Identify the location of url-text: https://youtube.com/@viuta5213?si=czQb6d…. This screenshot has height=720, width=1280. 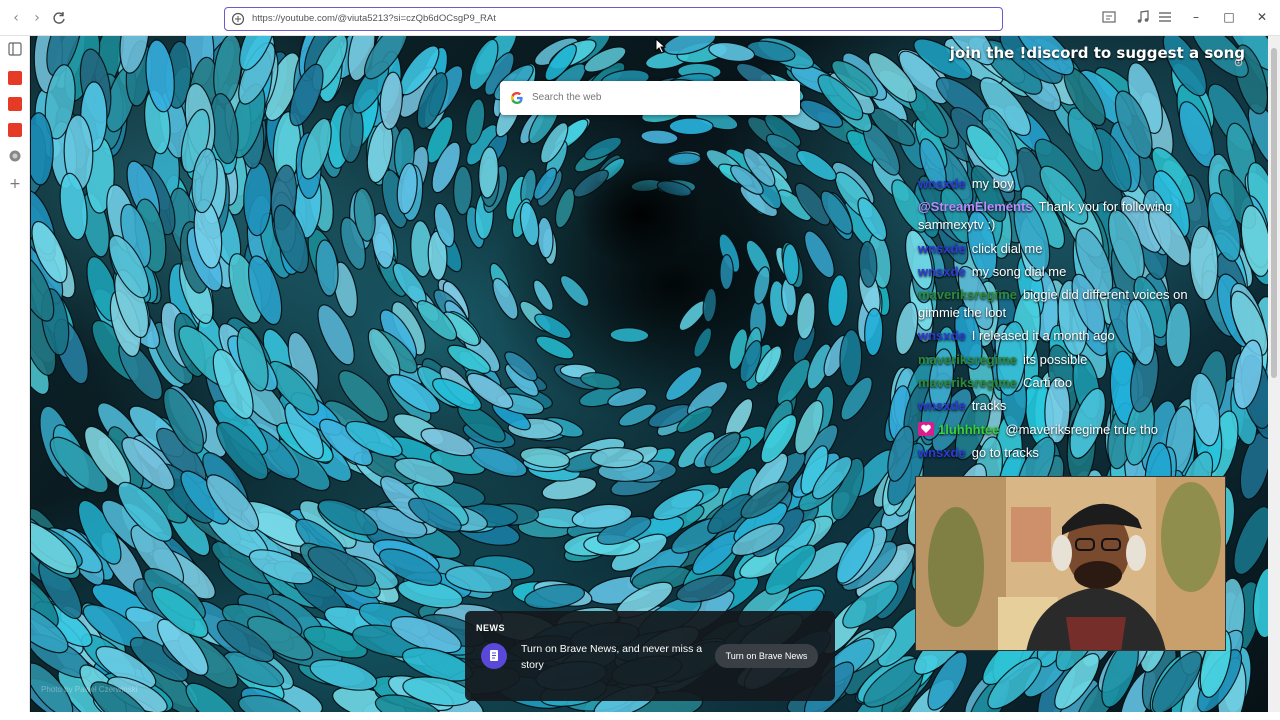
(374, 19).